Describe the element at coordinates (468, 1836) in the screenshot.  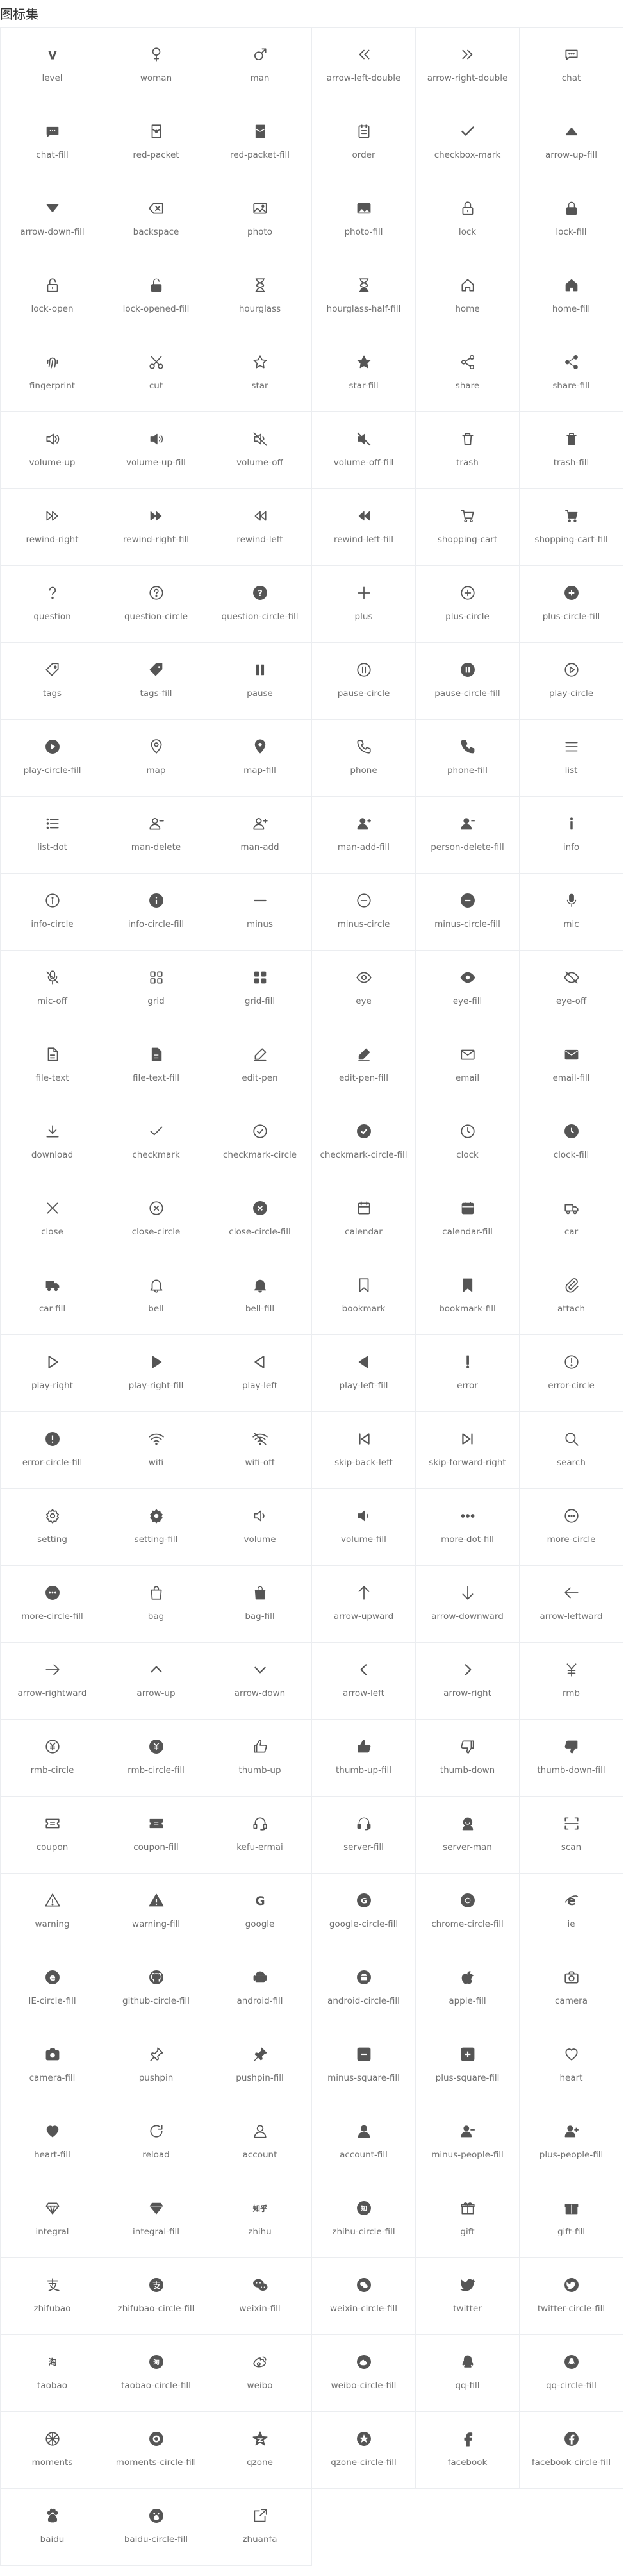
I see `icon-cell-server-man: server-man` at that location.